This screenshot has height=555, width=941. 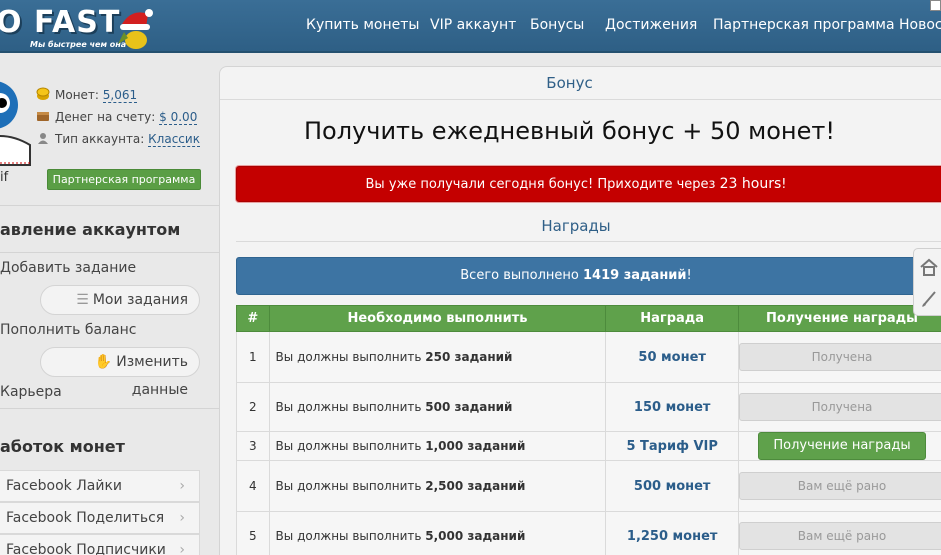 What do you see at coordinates (174, 139) in the screenshot?
I see `account-type-link: Классик` at bounding box center [174, 139].